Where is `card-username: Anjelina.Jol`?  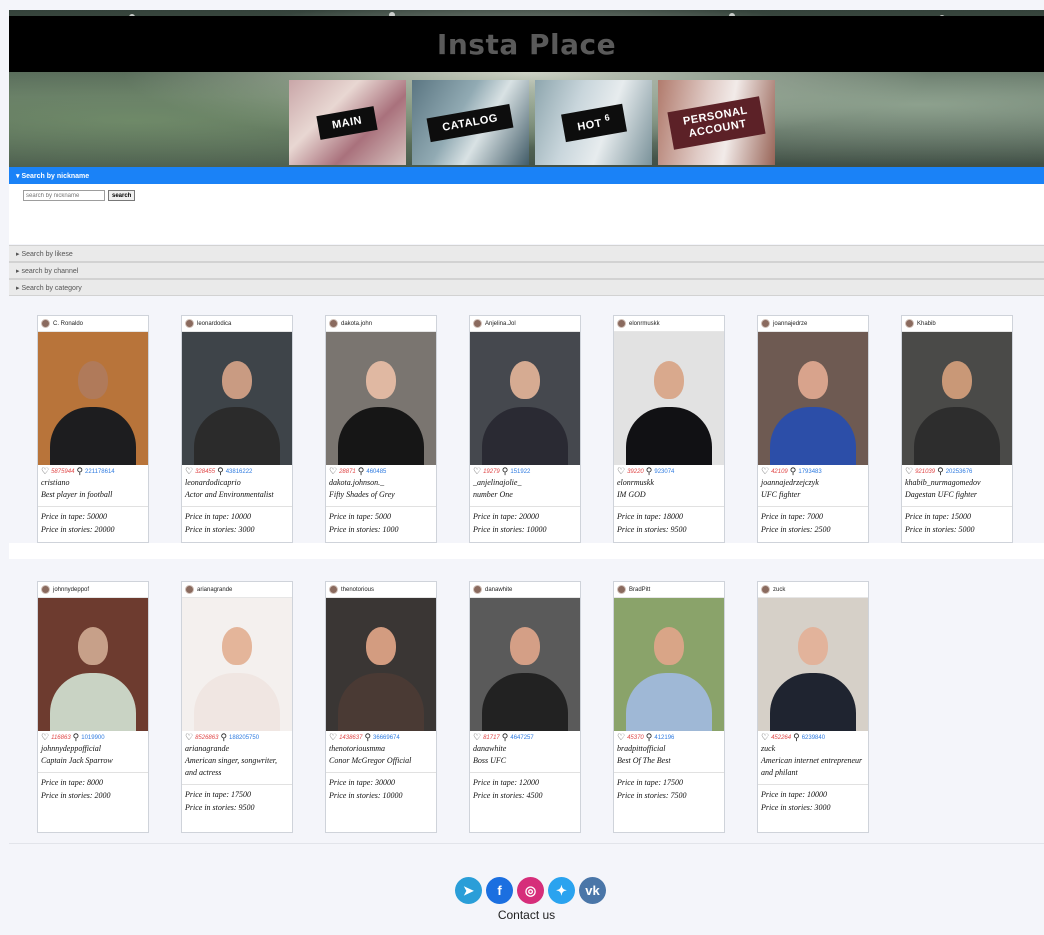 card-username: Anjelina.Jol is located at coordinates (500, 324).